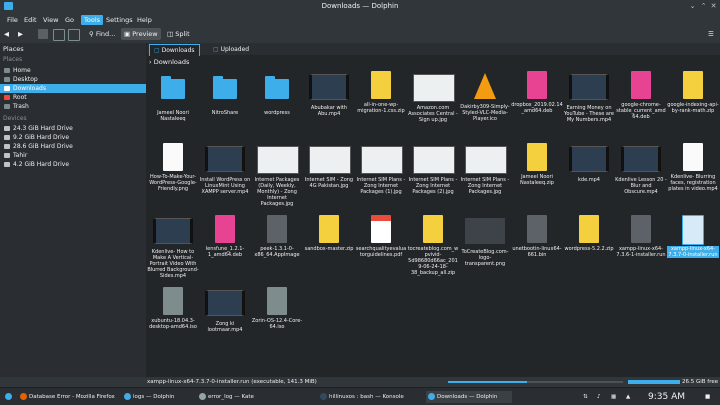 Image resolution: width=720 pixels, height=405 pixels. I want to click on task-kate: error_log — Kate, so click(225, 397).